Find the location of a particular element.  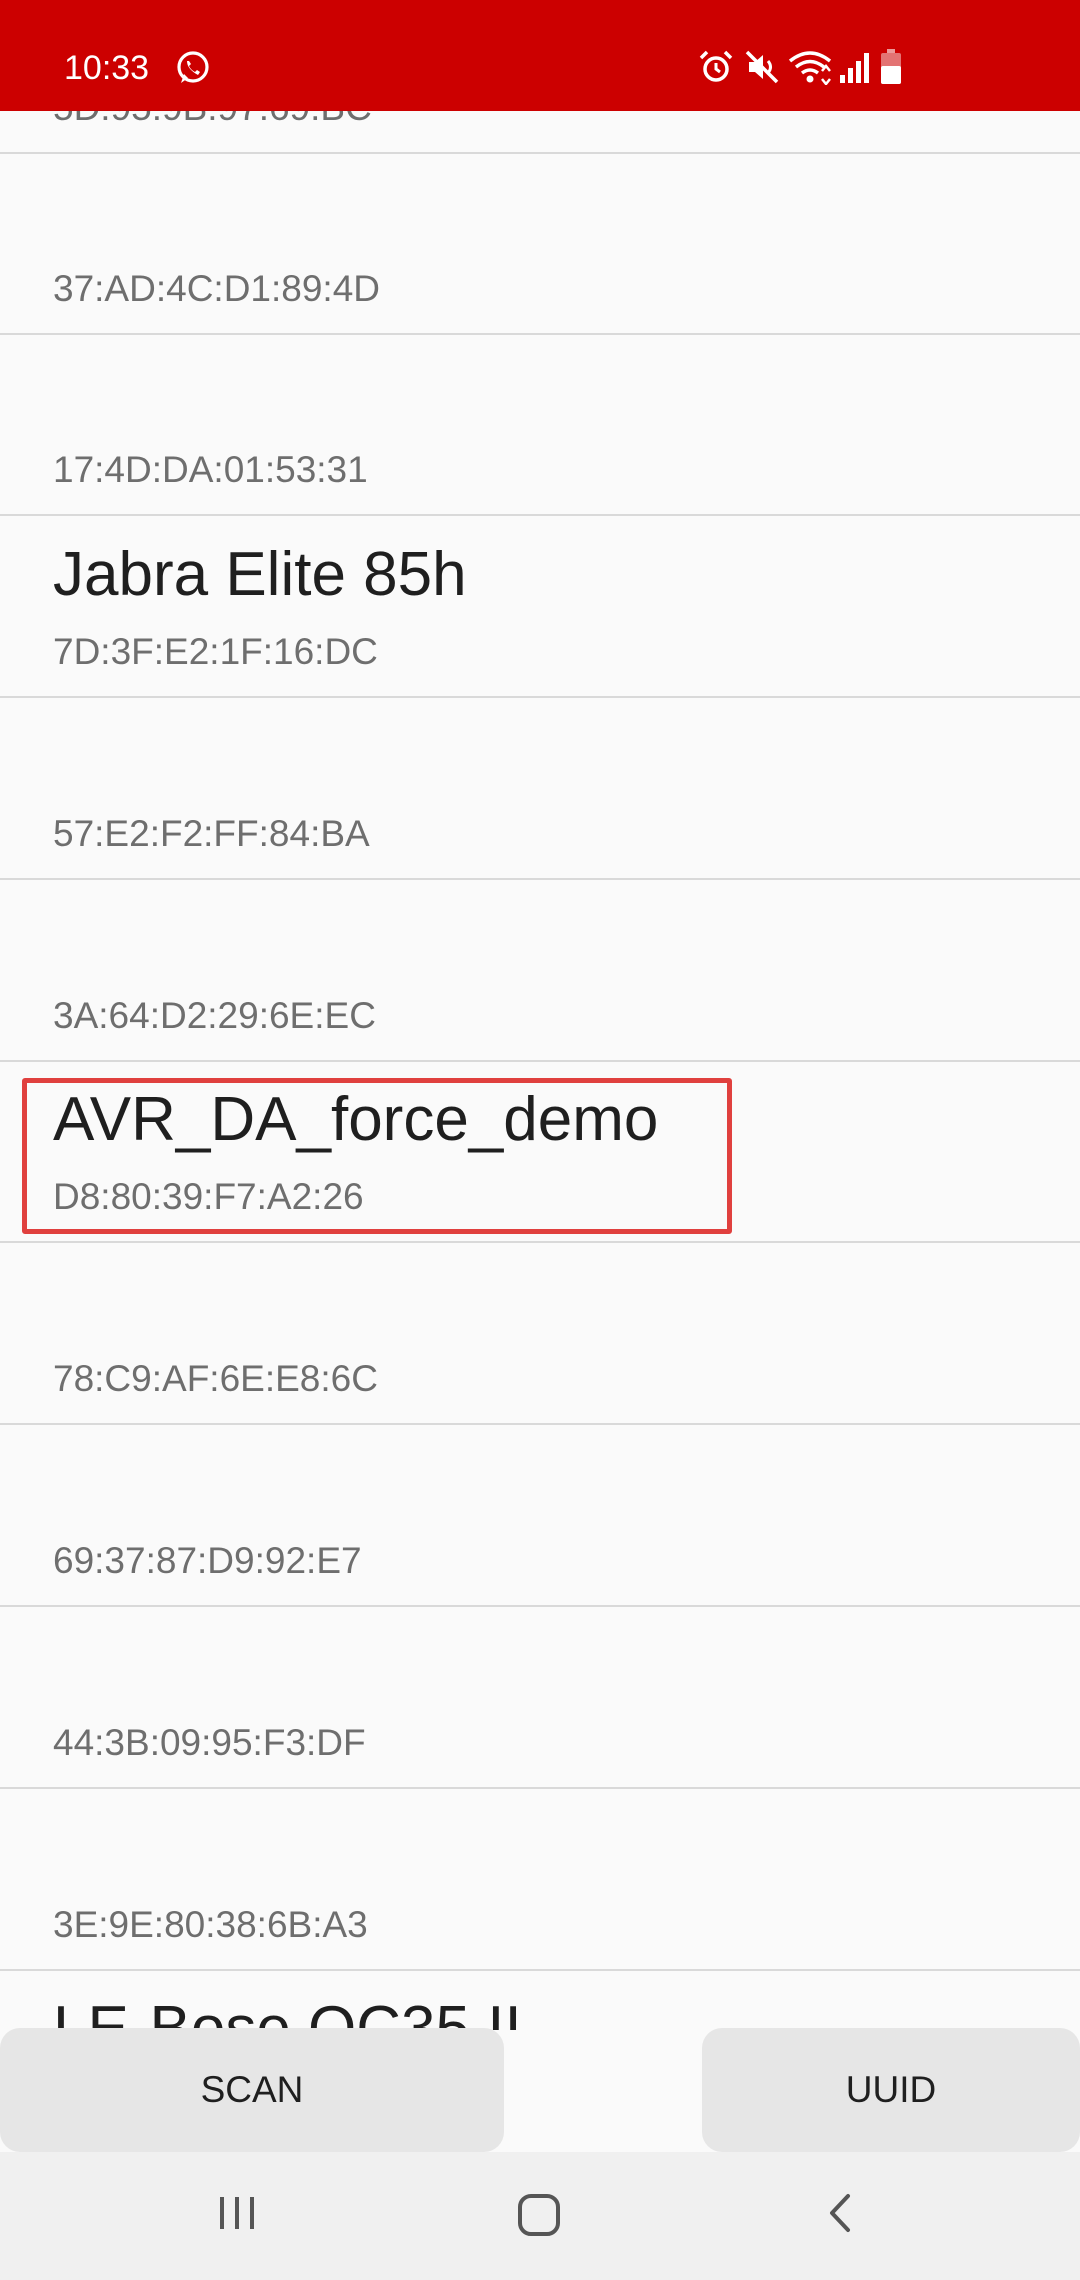

device-address: 44:3B:09:95:F3:DF is located at coordinates (209, 1742).